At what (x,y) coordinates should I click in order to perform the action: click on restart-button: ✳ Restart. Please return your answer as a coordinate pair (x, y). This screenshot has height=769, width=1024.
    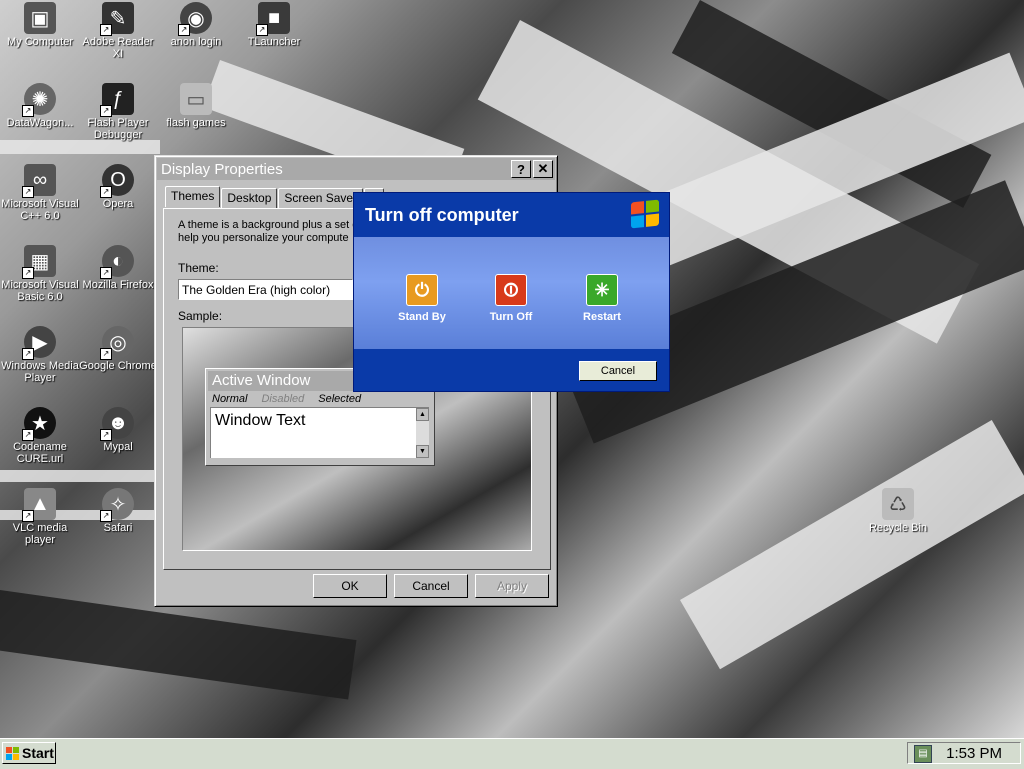
    Looking at the image, I should click on (602, 298).